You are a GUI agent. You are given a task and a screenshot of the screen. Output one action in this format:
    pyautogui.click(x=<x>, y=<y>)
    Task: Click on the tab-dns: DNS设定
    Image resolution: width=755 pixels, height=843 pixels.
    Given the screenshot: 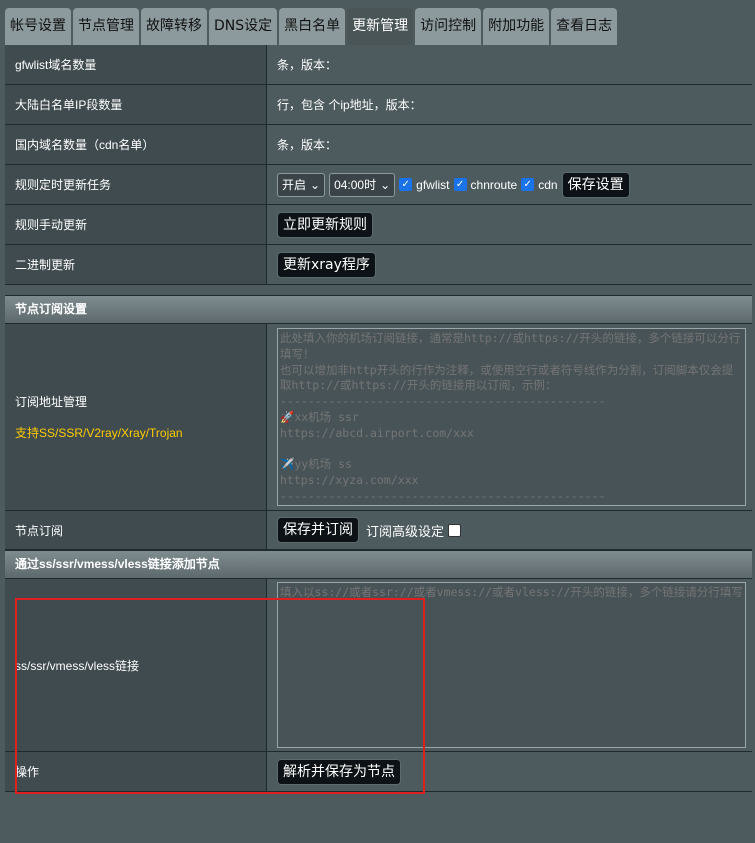 What is the action you would take?
    pyautogui.click(x=243, y=26)
    